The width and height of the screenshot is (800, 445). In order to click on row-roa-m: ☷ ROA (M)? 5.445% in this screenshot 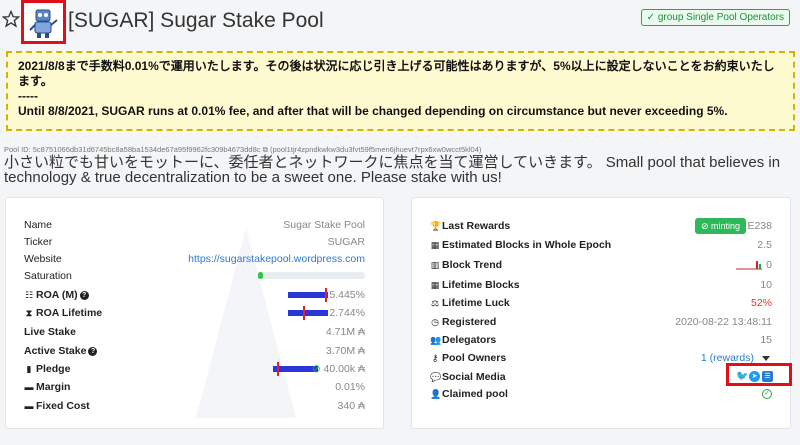, I will do `click(194, 295)`.